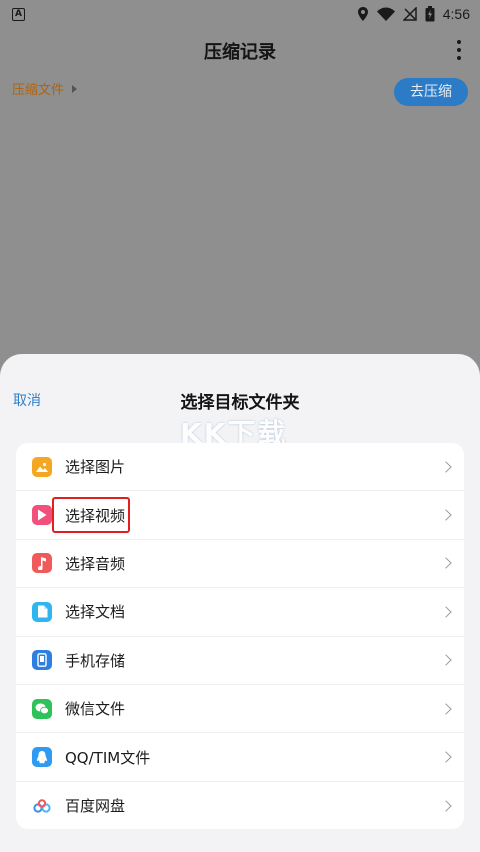 The image size is (480, 852). I want to click on baidu-netdisk-icon, so click(42, 806).